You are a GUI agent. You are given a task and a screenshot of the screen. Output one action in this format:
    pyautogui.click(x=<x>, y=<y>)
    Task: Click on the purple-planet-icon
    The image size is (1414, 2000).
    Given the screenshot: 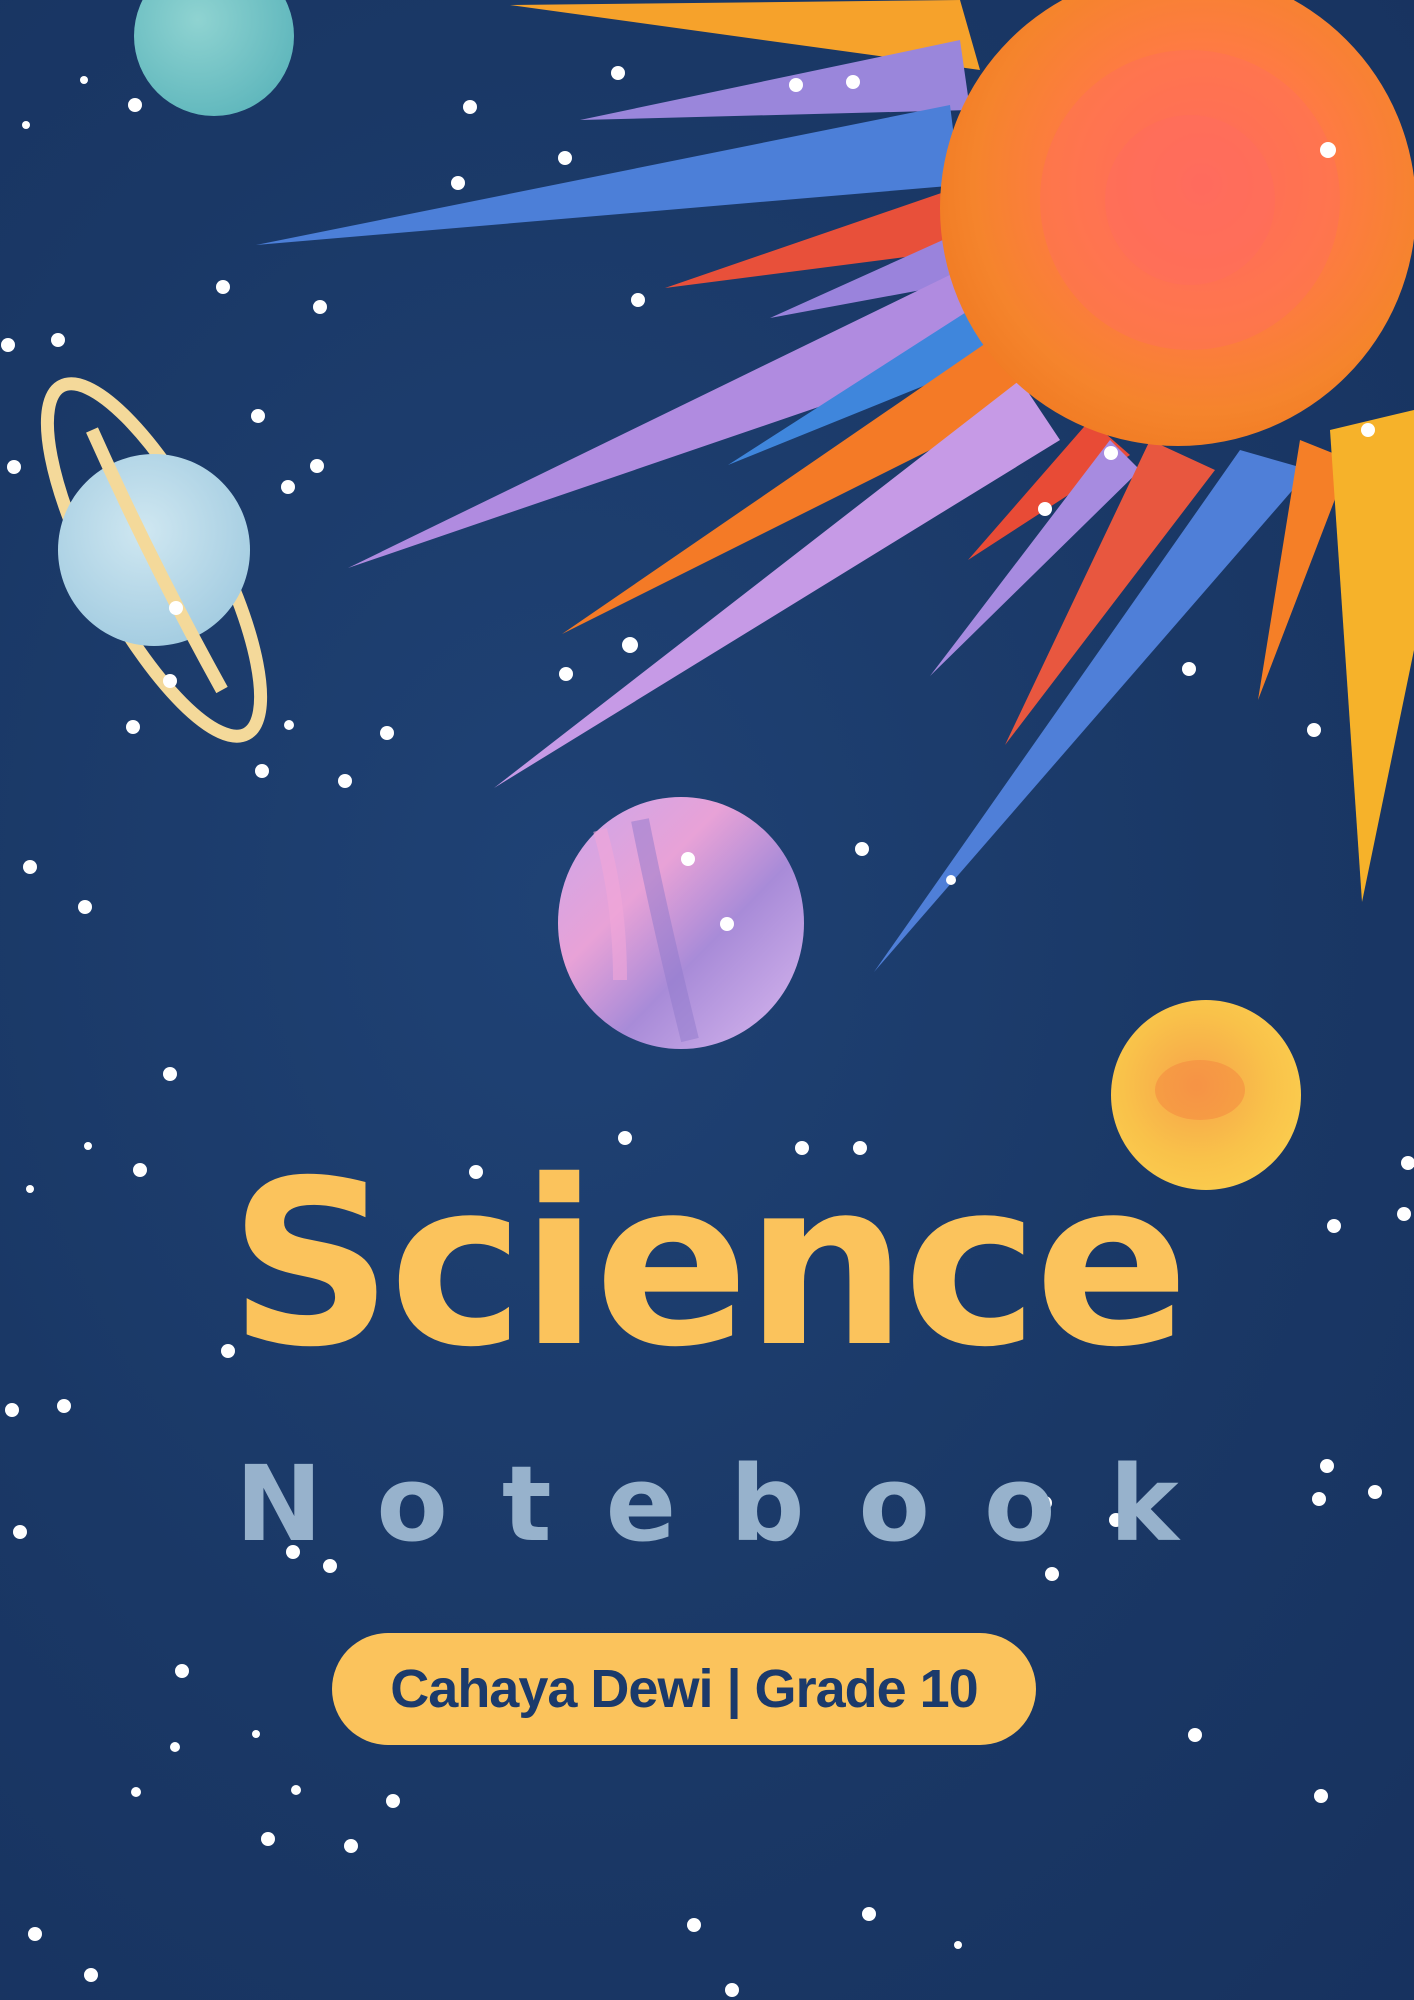 What is the action you would take?
    pyautogui.click(x=681, y=923)
    